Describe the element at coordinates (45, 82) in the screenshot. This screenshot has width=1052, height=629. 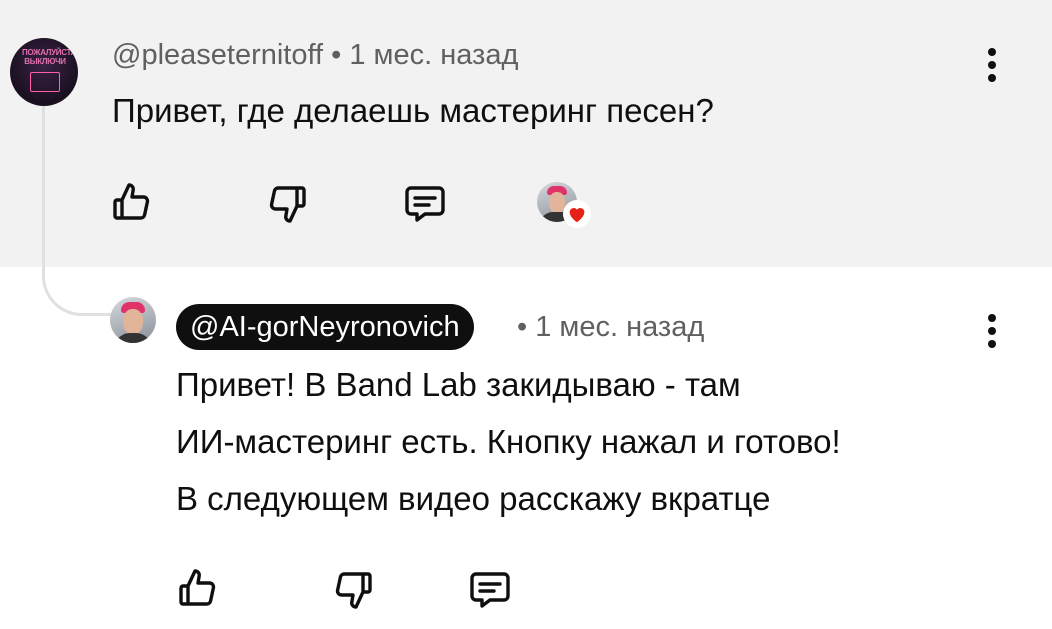
I see `avatar-frame-shape` at that location.